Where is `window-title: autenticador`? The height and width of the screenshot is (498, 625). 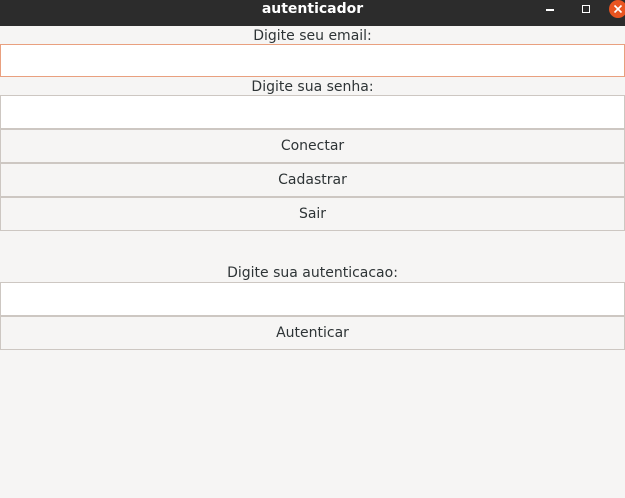 window-title: autenticador is located at coordinates (312, 9).